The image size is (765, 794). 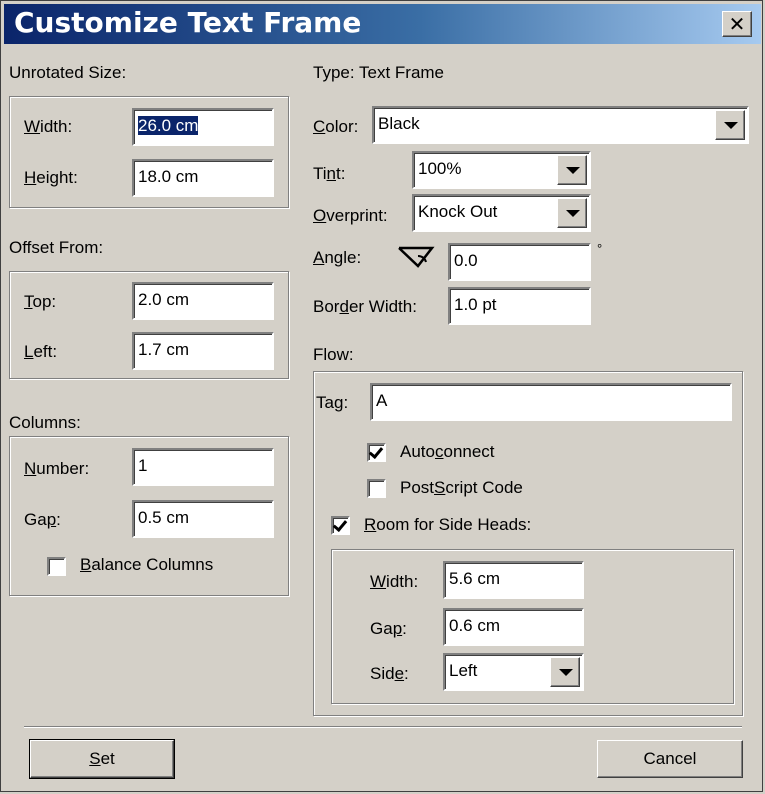 I want to click on overprint-select: Knock Out, so click(x=501, y=213).